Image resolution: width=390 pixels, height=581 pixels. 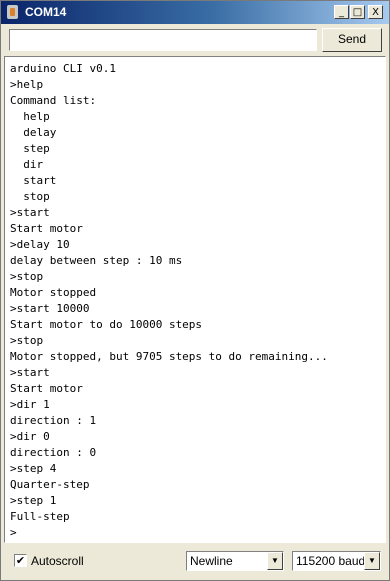 I want to click on console-line: Command list:, so click(x=53, y=100).